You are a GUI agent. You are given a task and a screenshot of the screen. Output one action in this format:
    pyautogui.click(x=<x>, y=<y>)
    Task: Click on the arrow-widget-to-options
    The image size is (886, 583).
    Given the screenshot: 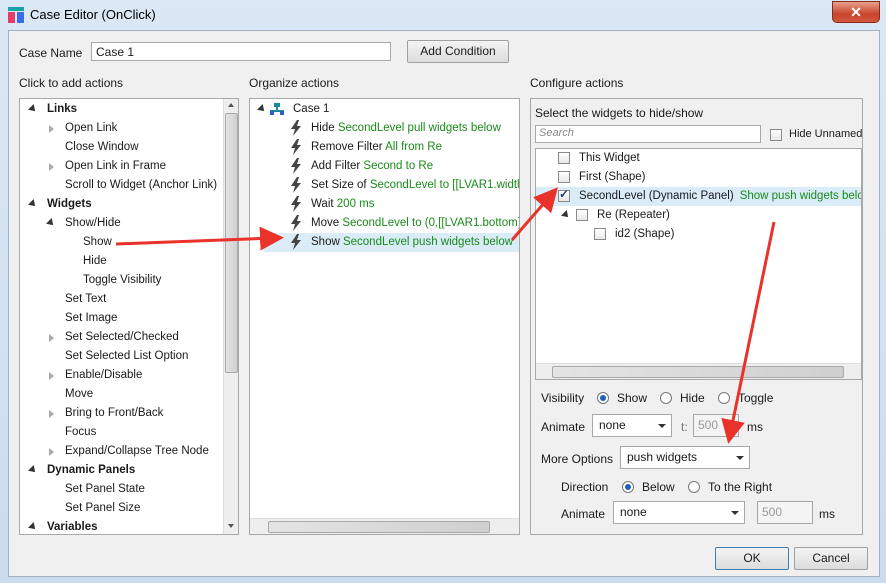 What is the action you would take?
    pyautogui.click(x=748, y=332)
    